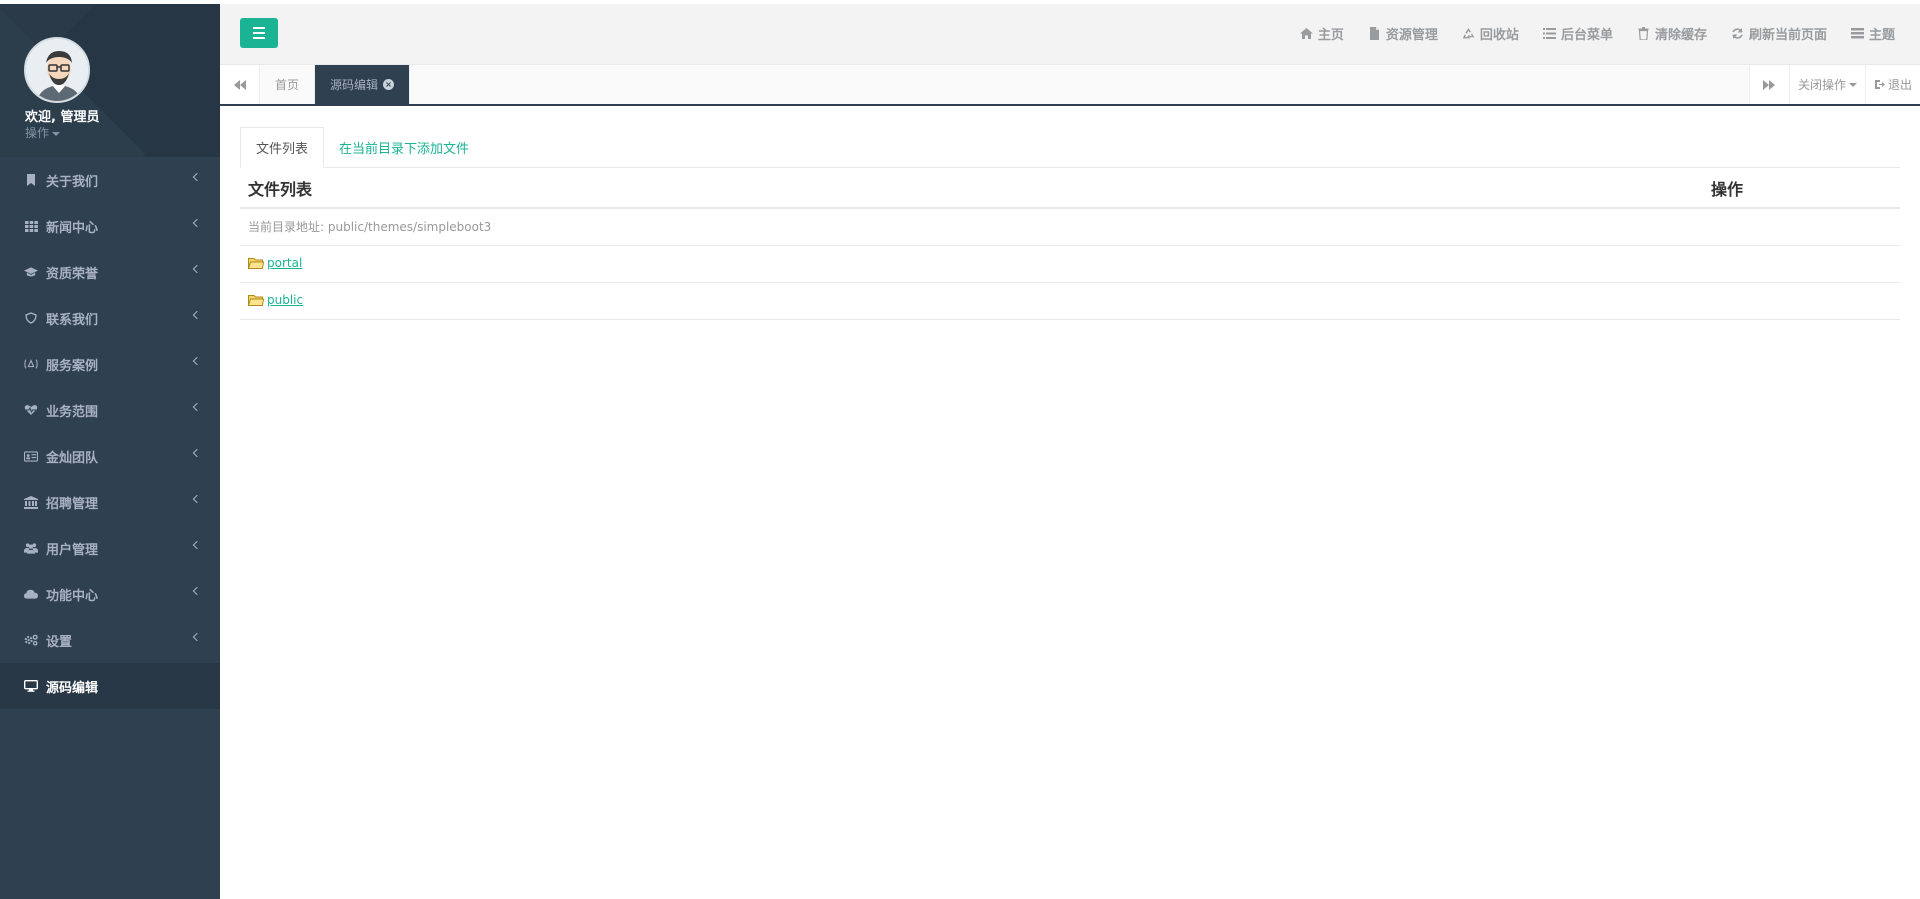 This screenshot has width=1920, height=899. I want to click on top-link-label: 回收站, so click(1499, 35).